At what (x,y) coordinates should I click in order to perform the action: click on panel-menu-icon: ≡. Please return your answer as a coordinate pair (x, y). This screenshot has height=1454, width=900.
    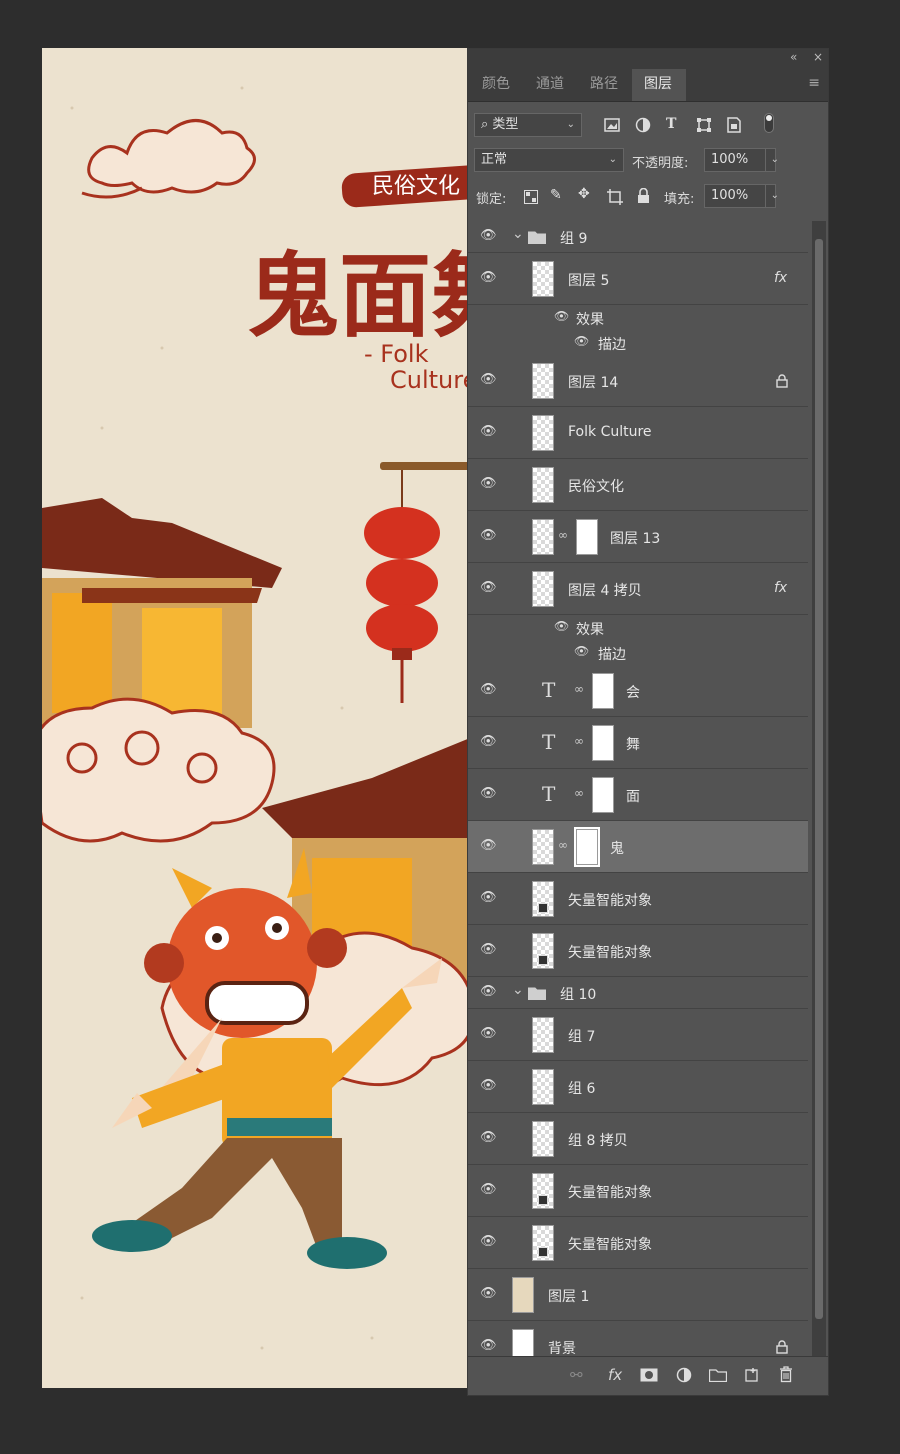
    Looking at the image, I should click on (814, 83).